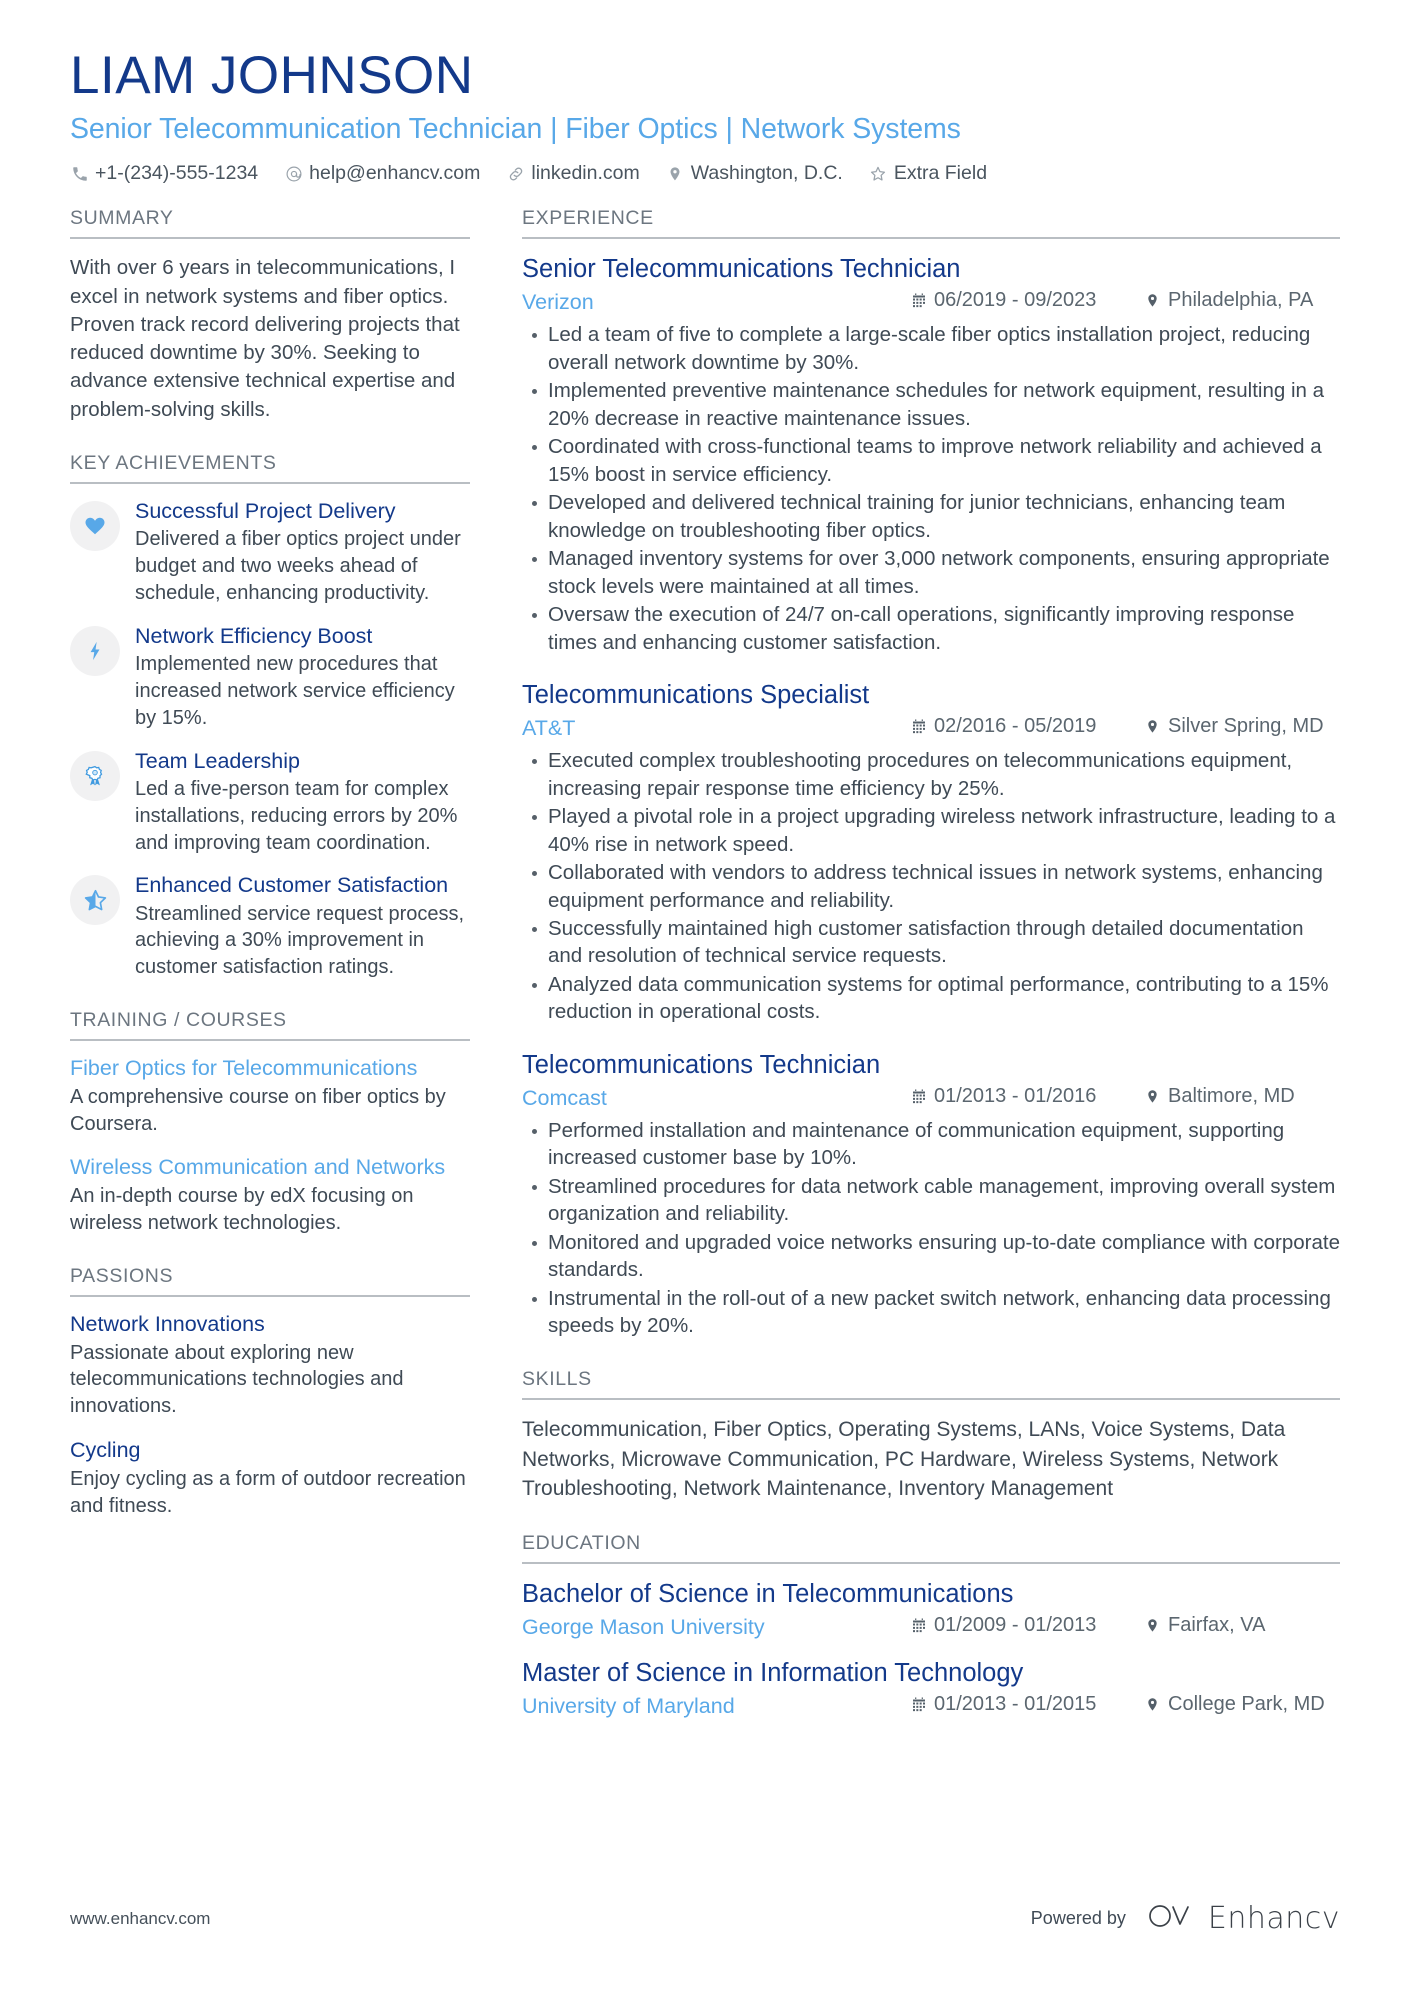 The width and height of the screenshot is (1410, 1995). Describe the element at coordinates (1246, 726) in the screenshot. I see `job-location-text: Silver Spring, MD` at that location.